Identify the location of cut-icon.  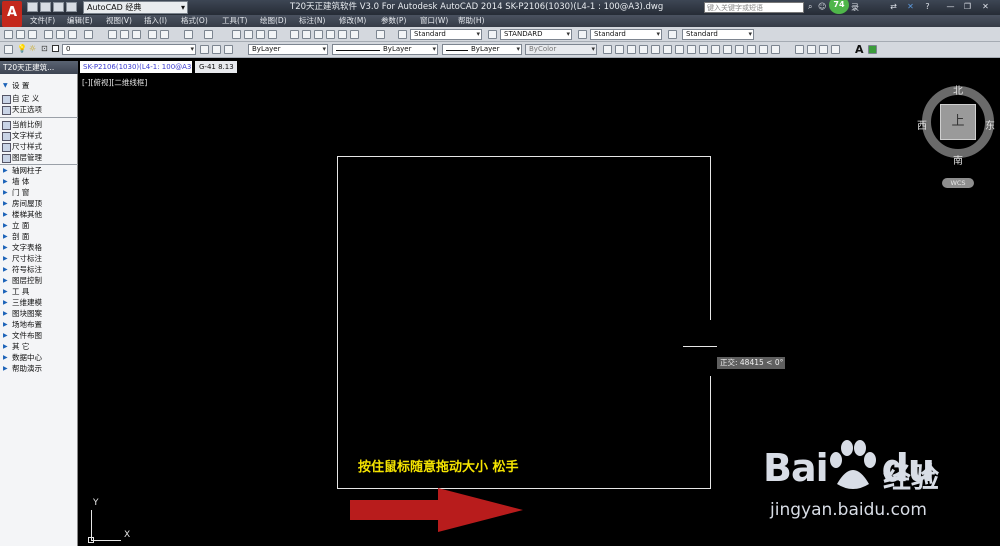
(112, 34).